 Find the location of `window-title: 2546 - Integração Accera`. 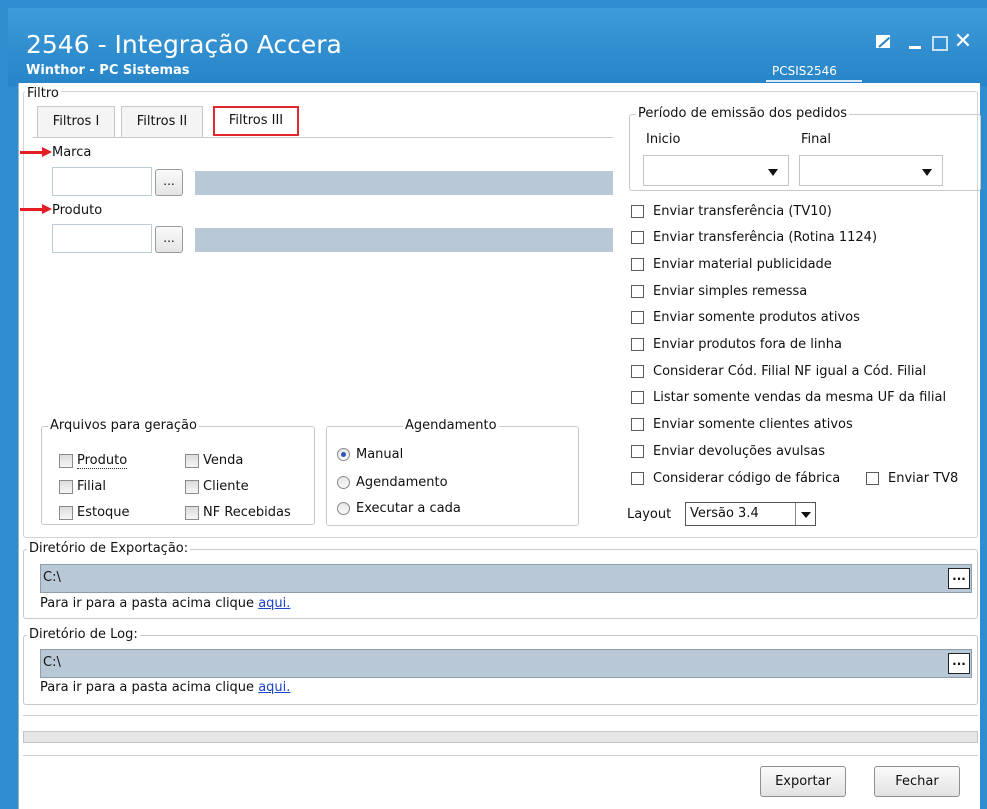

window-title: 2546 - Integração Accera is located at coordinates (184, 44).